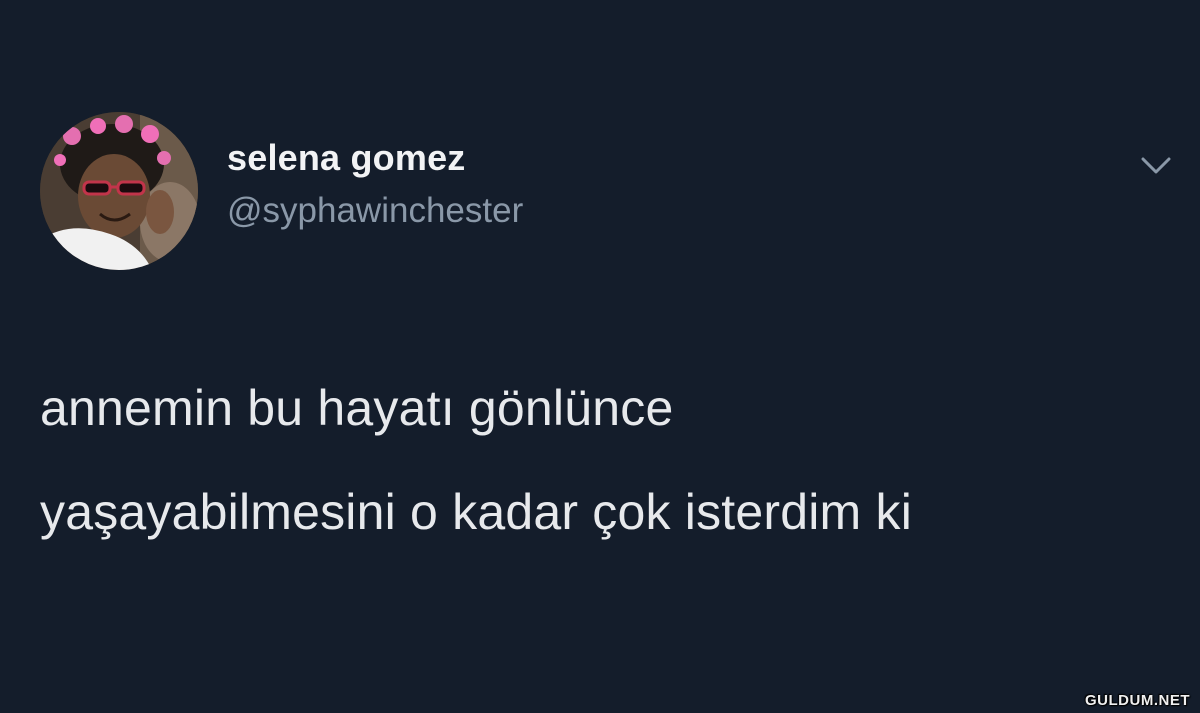  What do you see at coordinates (375, 158) in the screenshot?
I see `display-name: selena gomez` at bounding box center [375, 158].